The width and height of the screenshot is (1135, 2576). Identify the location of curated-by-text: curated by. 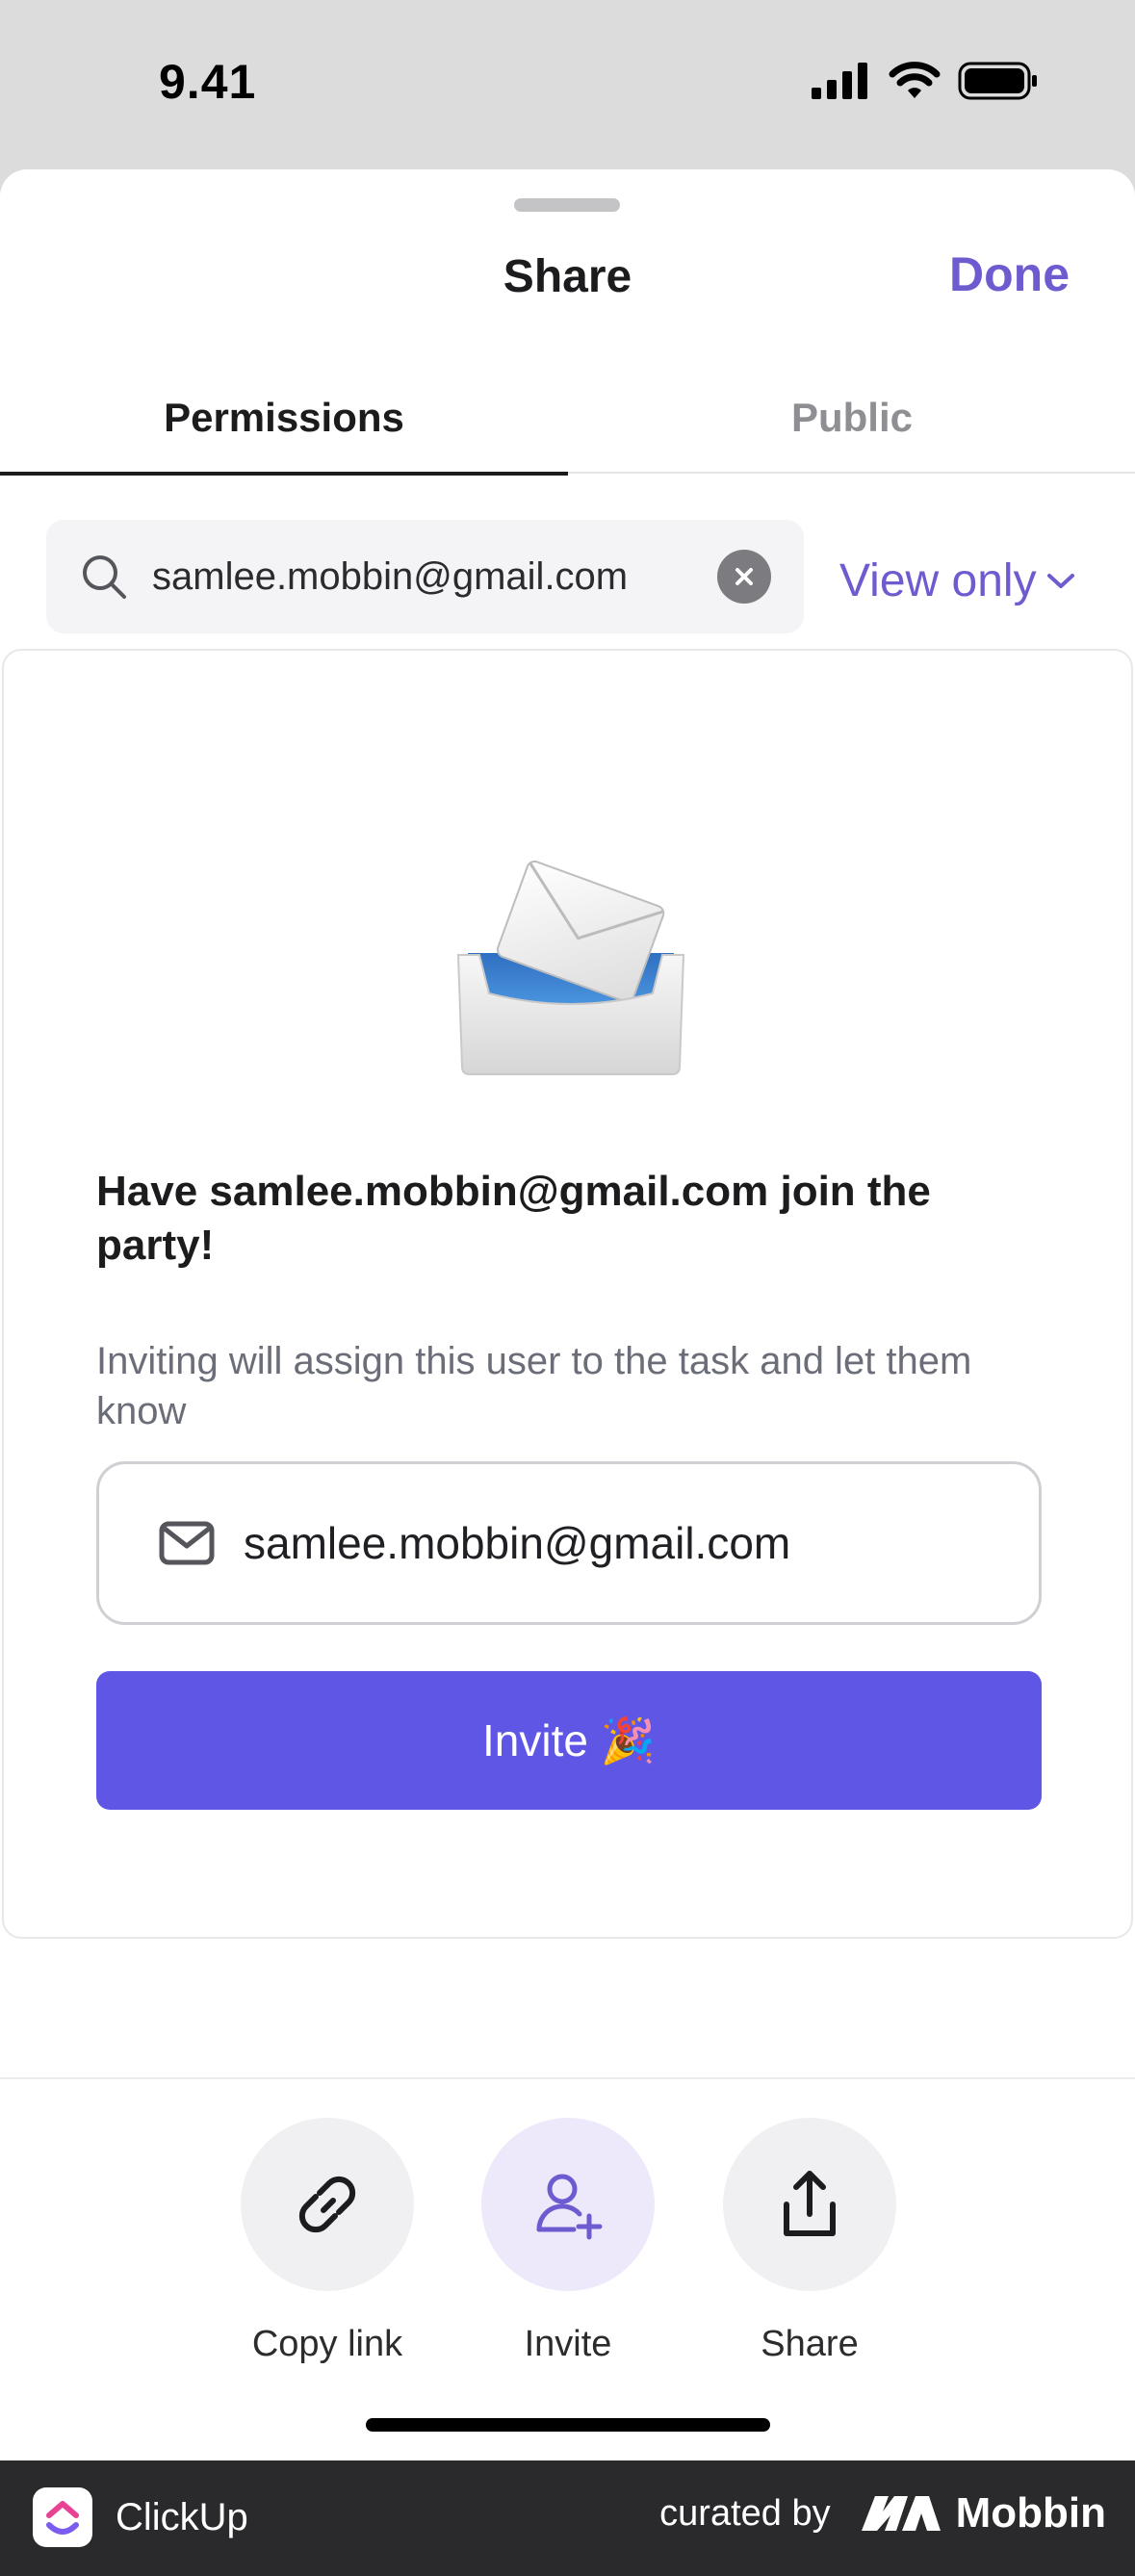
(745, 2513).